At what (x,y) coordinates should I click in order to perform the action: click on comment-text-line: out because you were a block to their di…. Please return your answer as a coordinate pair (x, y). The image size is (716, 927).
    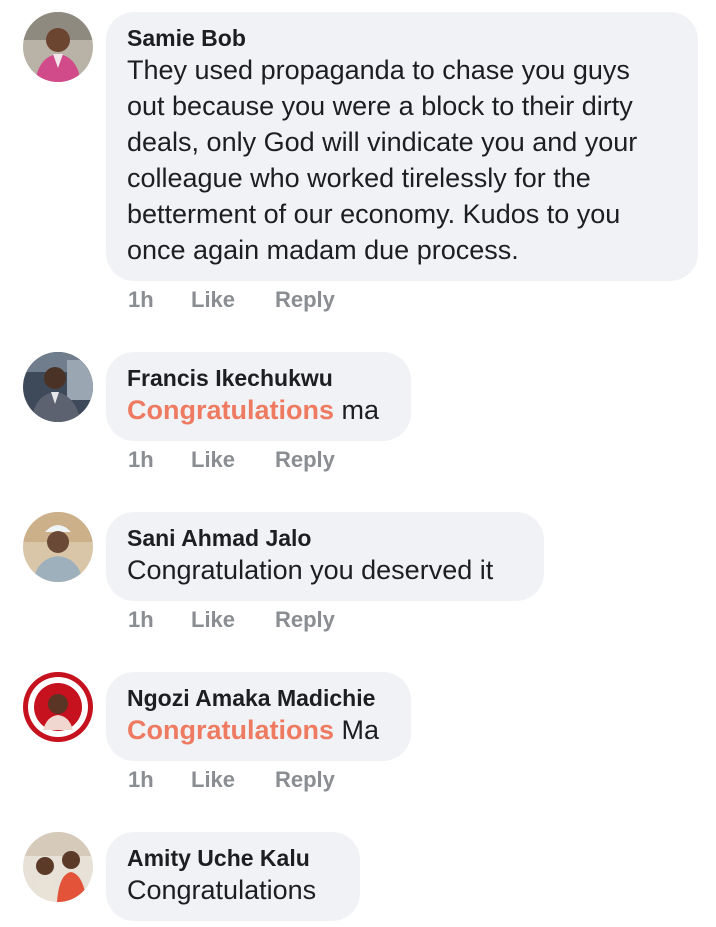
    Looking at the image, I should click on (380, 106).